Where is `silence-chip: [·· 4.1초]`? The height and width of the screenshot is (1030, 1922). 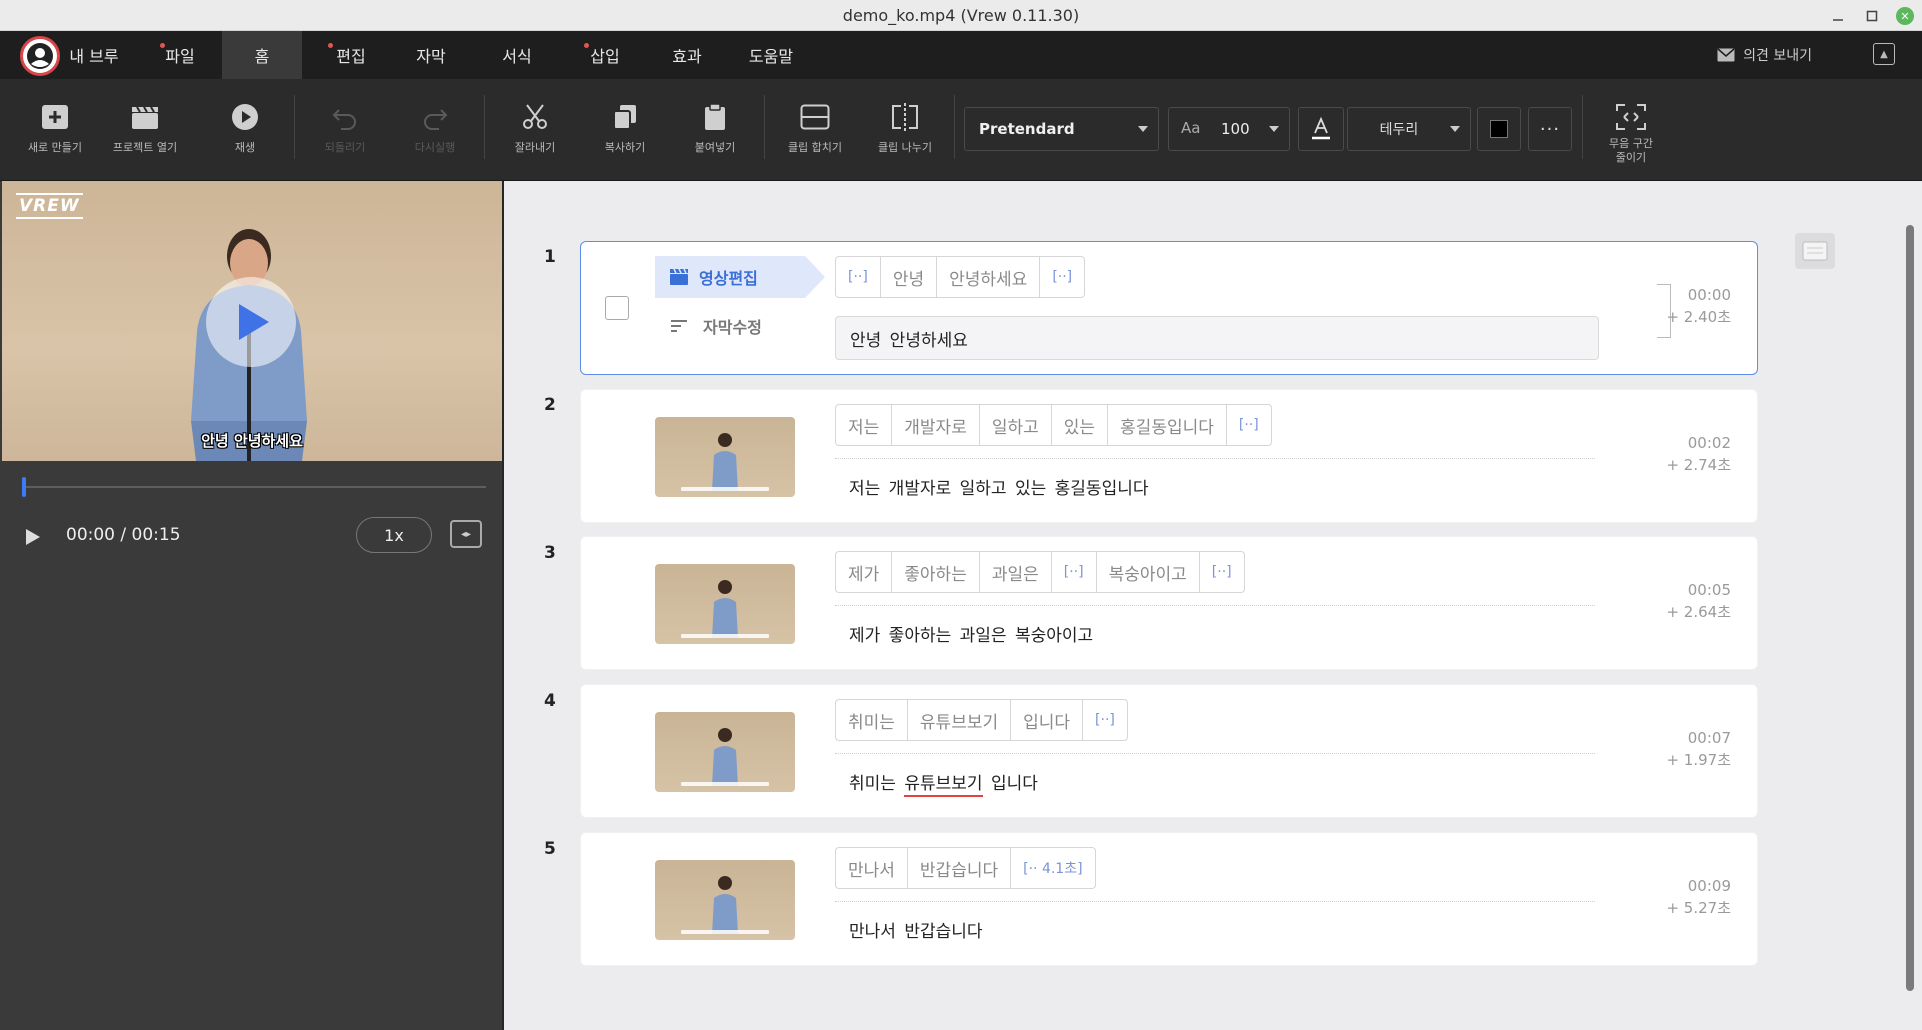 silence-chip: [·· 4.1초] is located at coordinates (1053, 868).